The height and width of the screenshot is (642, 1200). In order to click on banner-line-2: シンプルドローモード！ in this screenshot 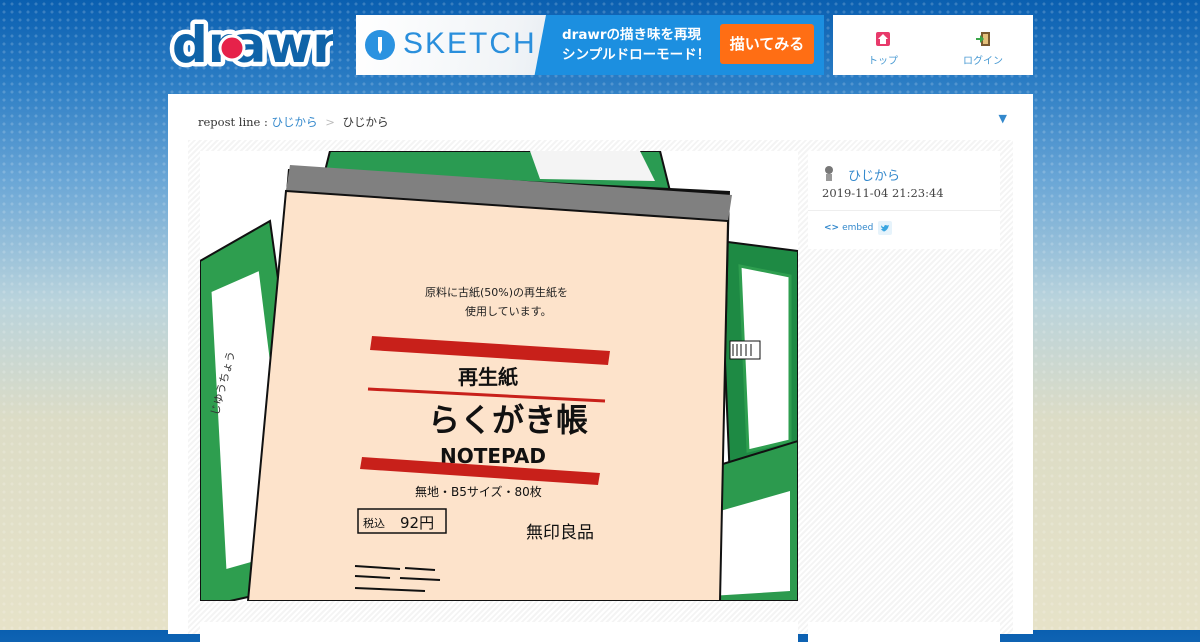, I will do `click(636, 55)`.